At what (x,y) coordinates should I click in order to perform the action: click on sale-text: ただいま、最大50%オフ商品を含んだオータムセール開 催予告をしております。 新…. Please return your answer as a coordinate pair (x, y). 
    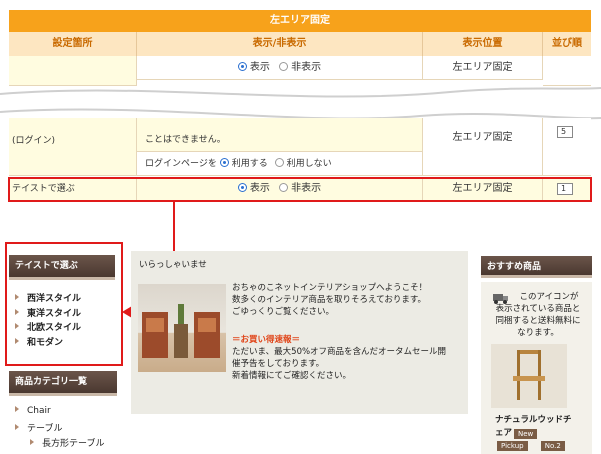
    Looking at the image, I should click on (339, 364).